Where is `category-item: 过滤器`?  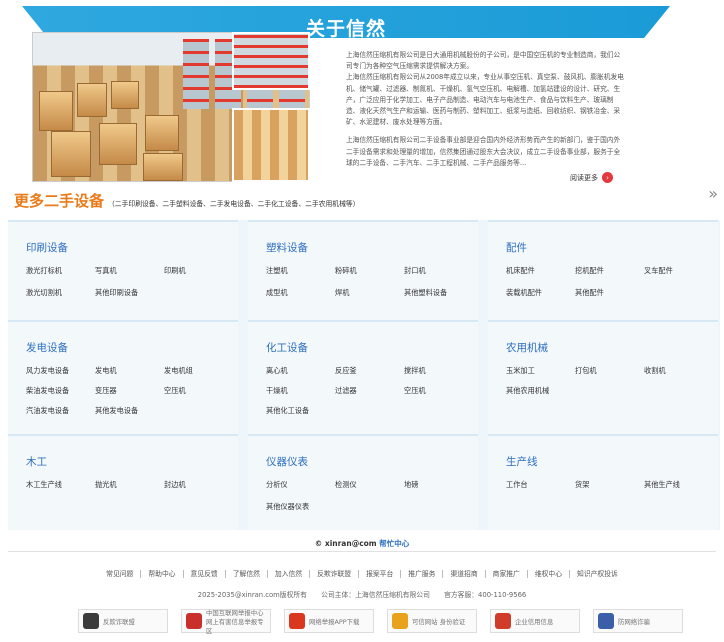 category-item: 过滤器 is located at coordinates (369, 391).